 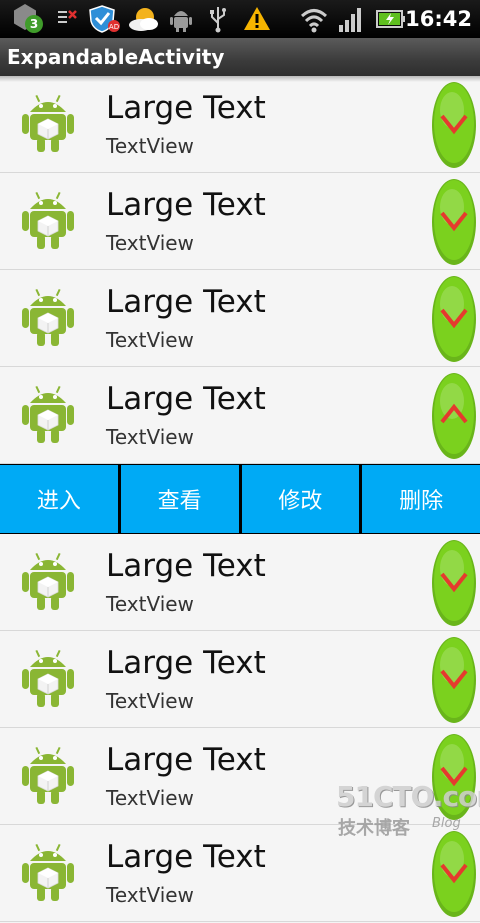 I want to click on notification-stack-icon: 3, so click(x=27, y=19).